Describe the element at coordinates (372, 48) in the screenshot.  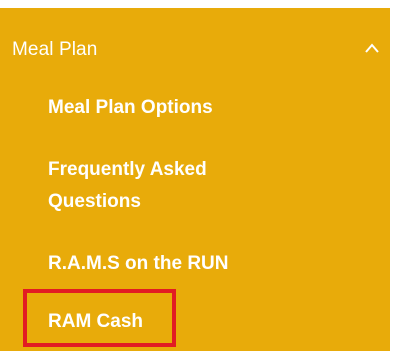
I see `chevron-up-icon` at that location.